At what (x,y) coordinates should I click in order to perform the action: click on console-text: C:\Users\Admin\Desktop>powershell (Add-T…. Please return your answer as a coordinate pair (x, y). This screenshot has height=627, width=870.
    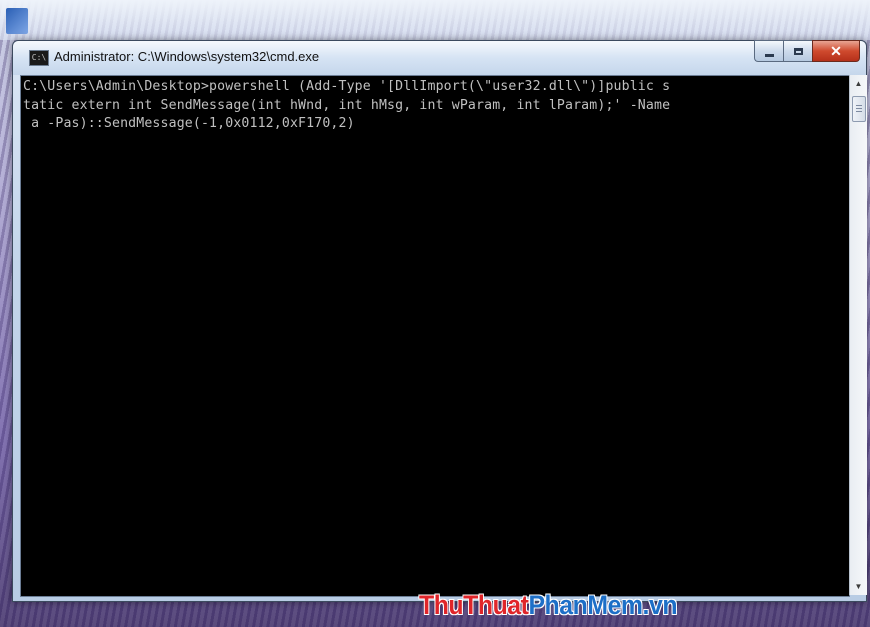
    Looking at the image, I should click on (434, 106).